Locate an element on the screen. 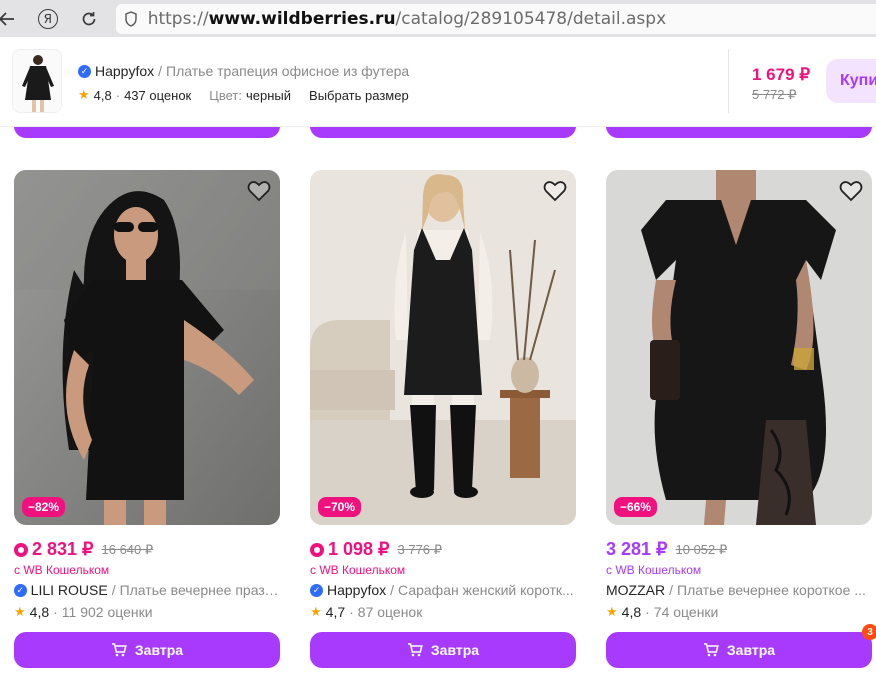  buy-button: Купи is located at coordinates (851, 81).